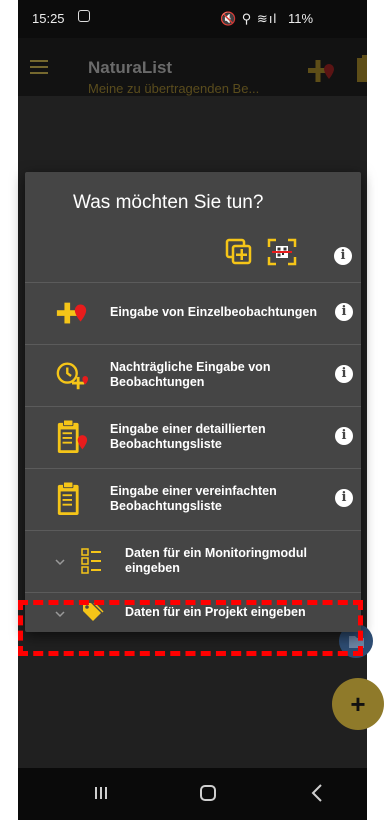 The width and height of the screenshot is (385, 820). Describe the element at coordinates (168, 202) in the screenshot. I see `dialog-title: Was möchten Sie tun?` at that location.